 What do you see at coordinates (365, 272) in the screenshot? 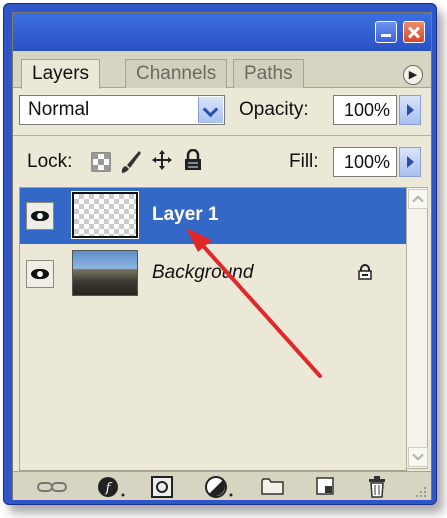
I see `lock-icon` at bounding box center [365, 272].